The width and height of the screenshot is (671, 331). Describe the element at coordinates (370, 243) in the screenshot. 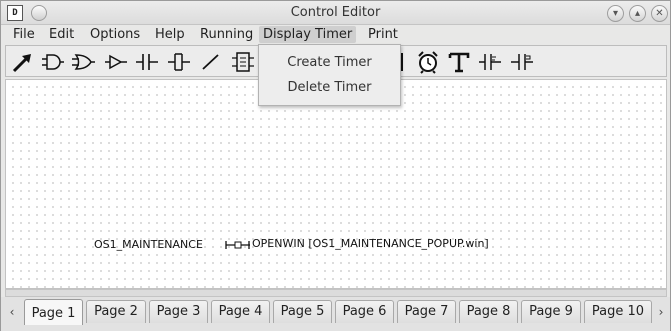

I see `canvas-label-openwin: OPENWIN [OS1_MAINTENANCE_POPUP.win]` at that location.